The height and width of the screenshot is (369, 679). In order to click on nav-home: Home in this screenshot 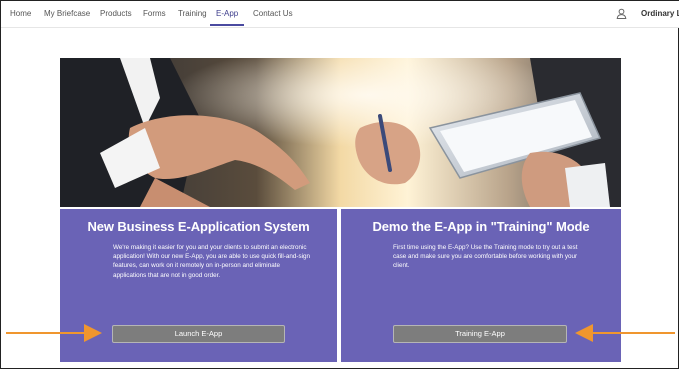, I will do `click(20, 13)`.